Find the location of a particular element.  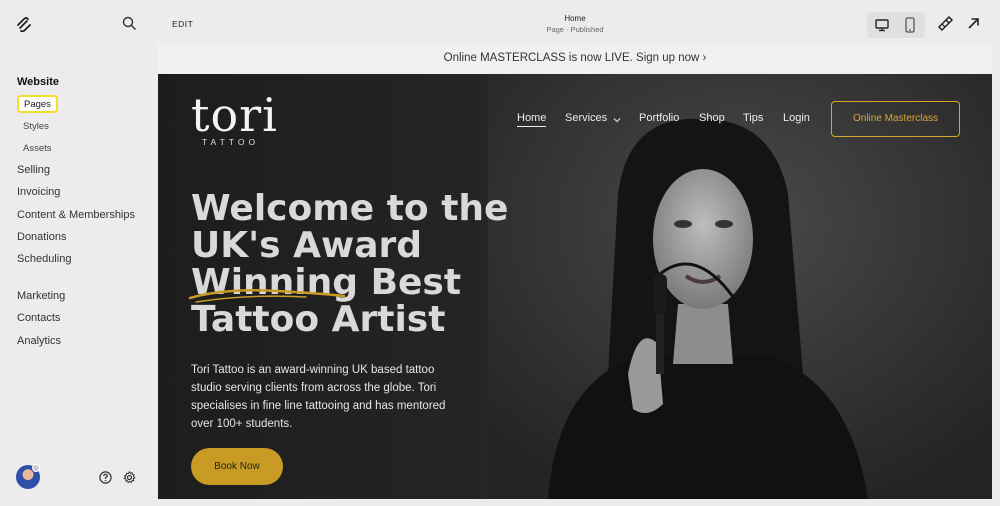

sidebar-item-marketing: Marketing is located at coordinates (41, 296).